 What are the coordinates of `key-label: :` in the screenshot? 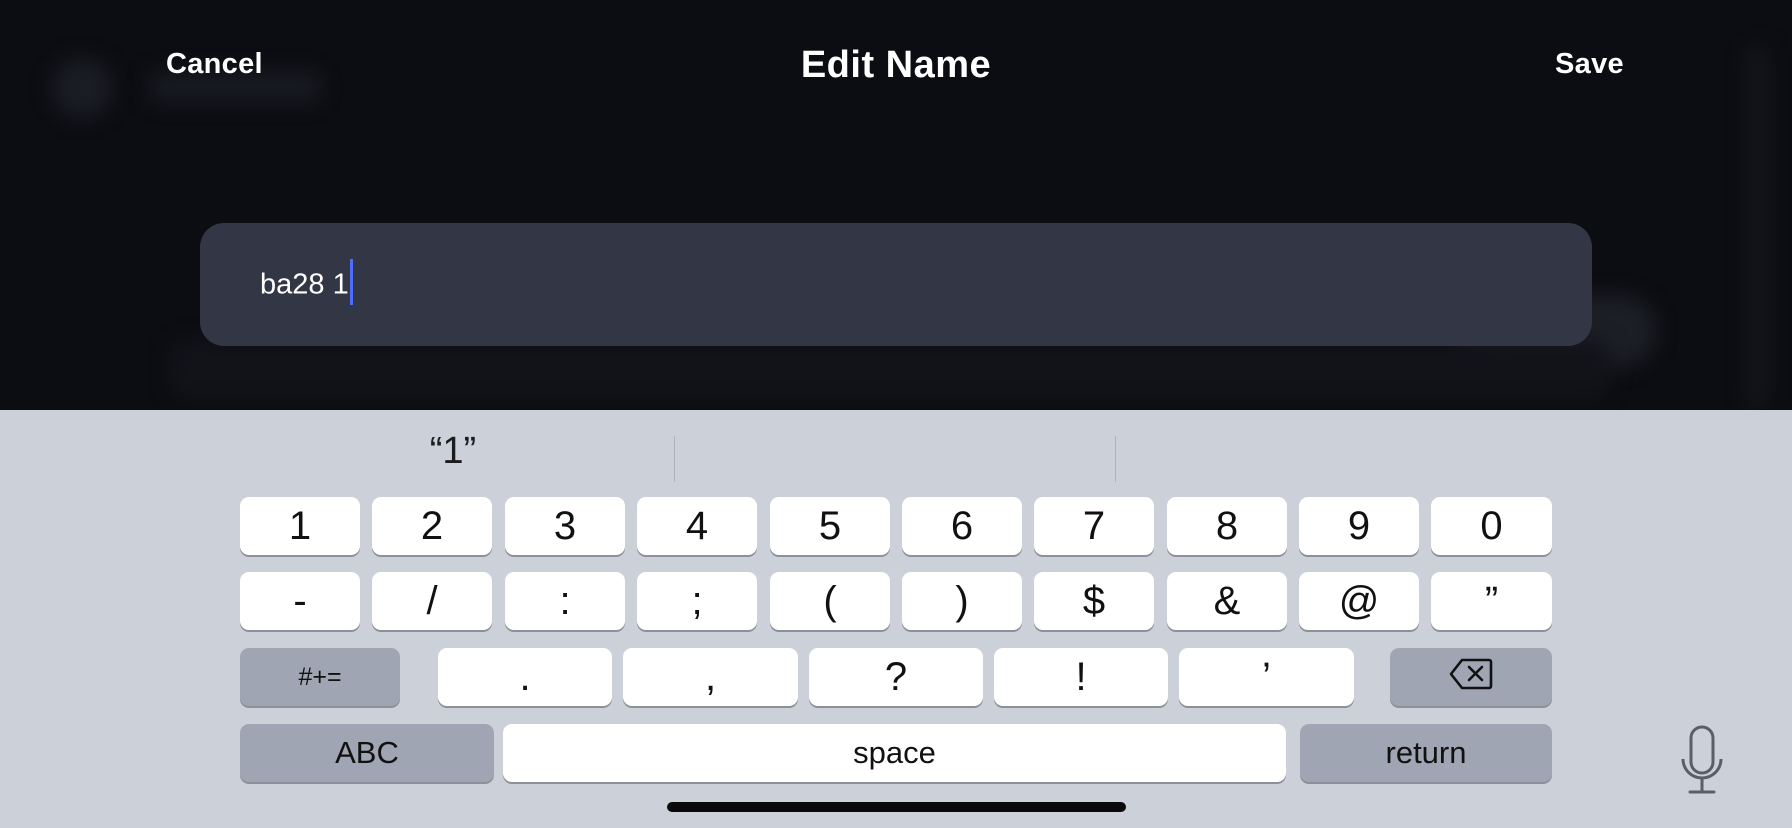 It's located at (565, 600).